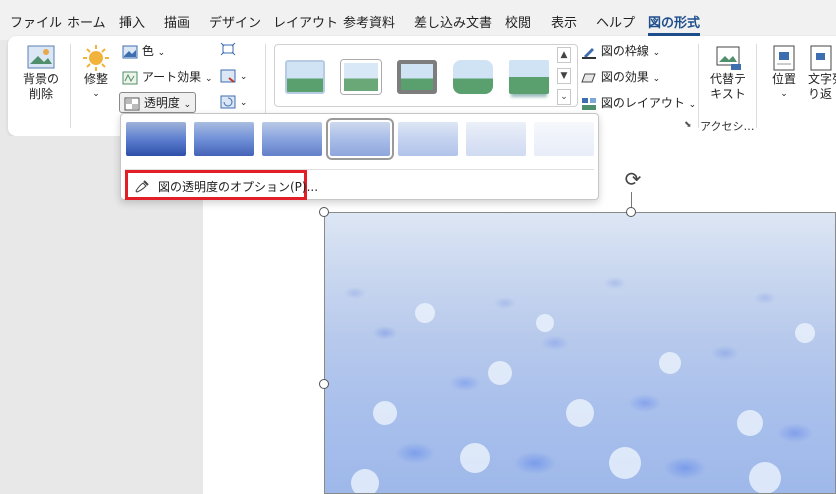 The height and width of the screenshot is (494, 836). Describe the element at coordinates (624, 77) in the screenshot. I see `picture-effects-label: 図の効果` at that location.